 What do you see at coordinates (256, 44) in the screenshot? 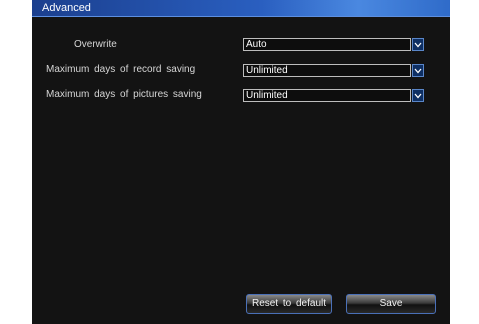
I see `overwrite-value: Auto` at bounding box center [256, 44].